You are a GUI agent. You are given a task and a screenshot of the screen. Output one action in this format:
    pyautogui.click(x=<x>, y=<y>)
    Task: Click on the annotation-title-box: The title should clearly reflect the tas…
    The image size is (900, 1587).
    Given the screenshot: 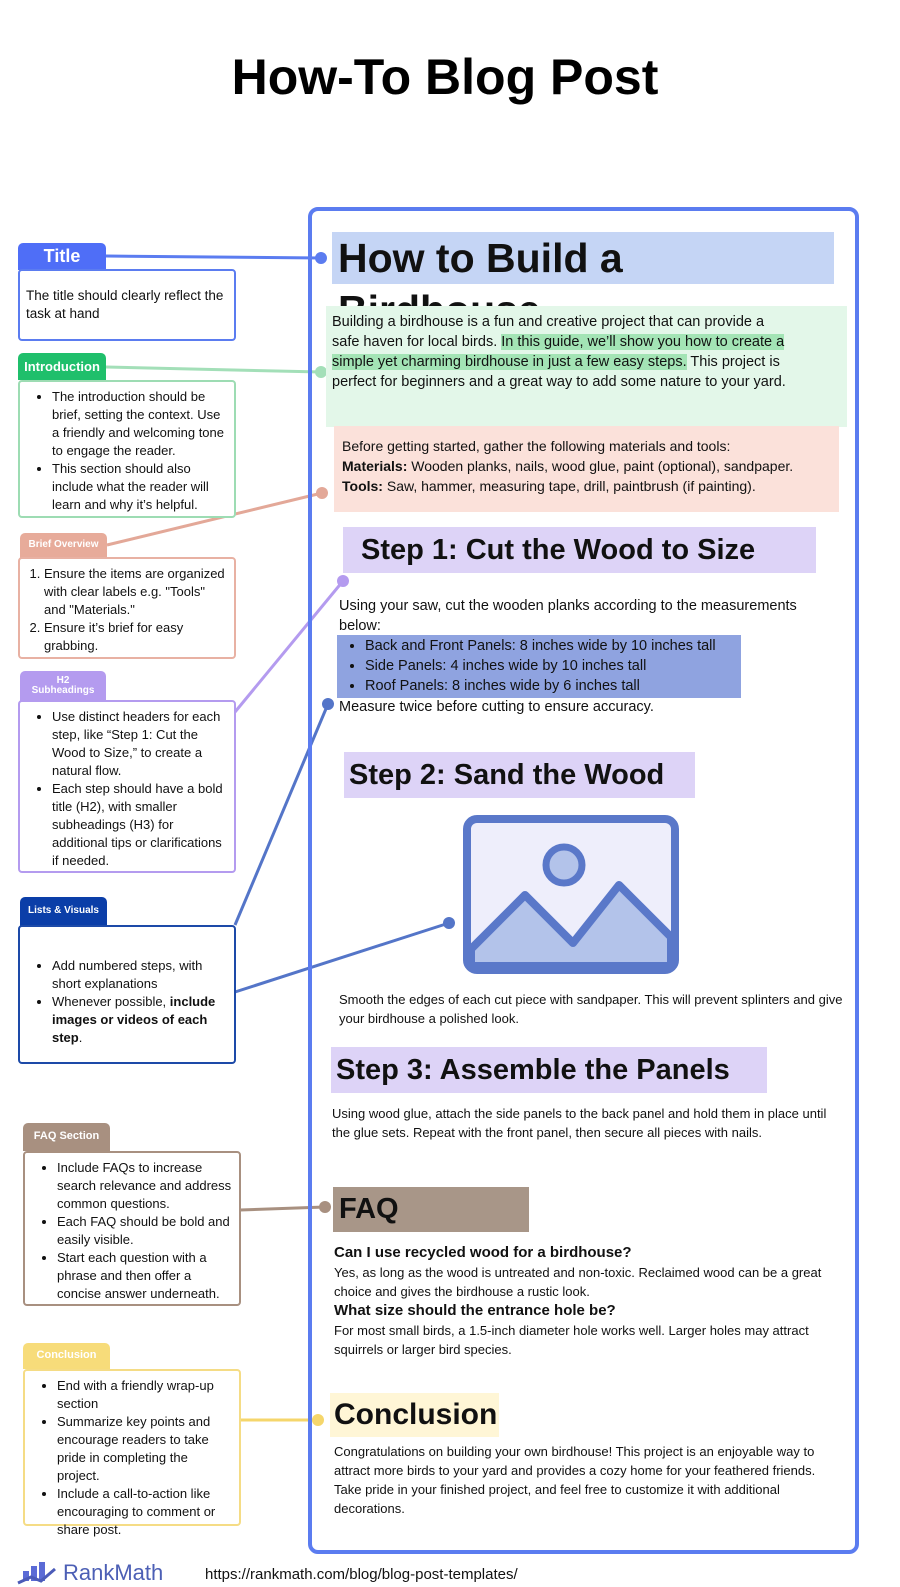 What is the action you would take?
    pyautogui.click(x=127, y=305)
    